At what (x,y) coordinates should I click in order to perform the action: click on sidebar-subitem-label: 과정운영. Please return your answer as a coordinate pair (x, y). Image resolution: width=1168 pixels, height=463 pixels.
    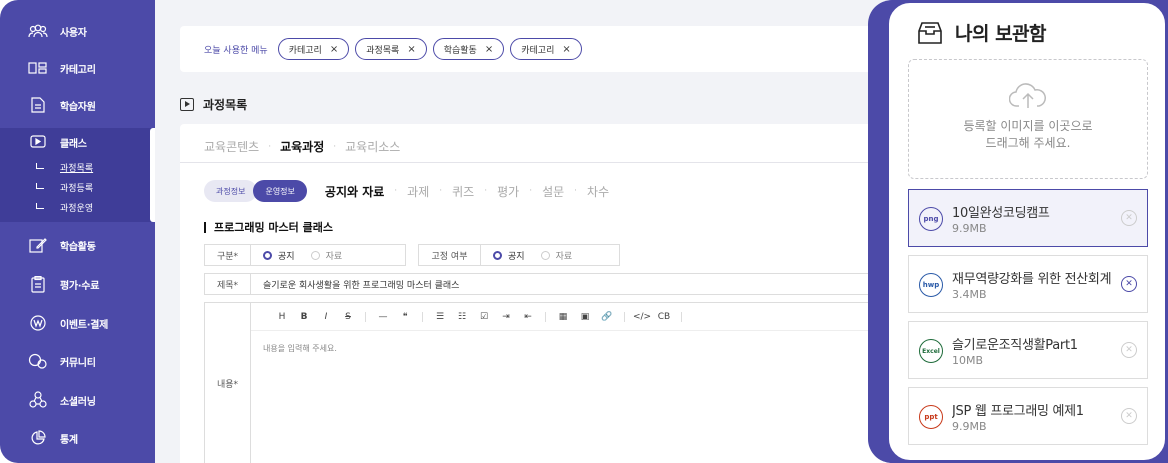
    Looking at the image, I should click on (77, 209).